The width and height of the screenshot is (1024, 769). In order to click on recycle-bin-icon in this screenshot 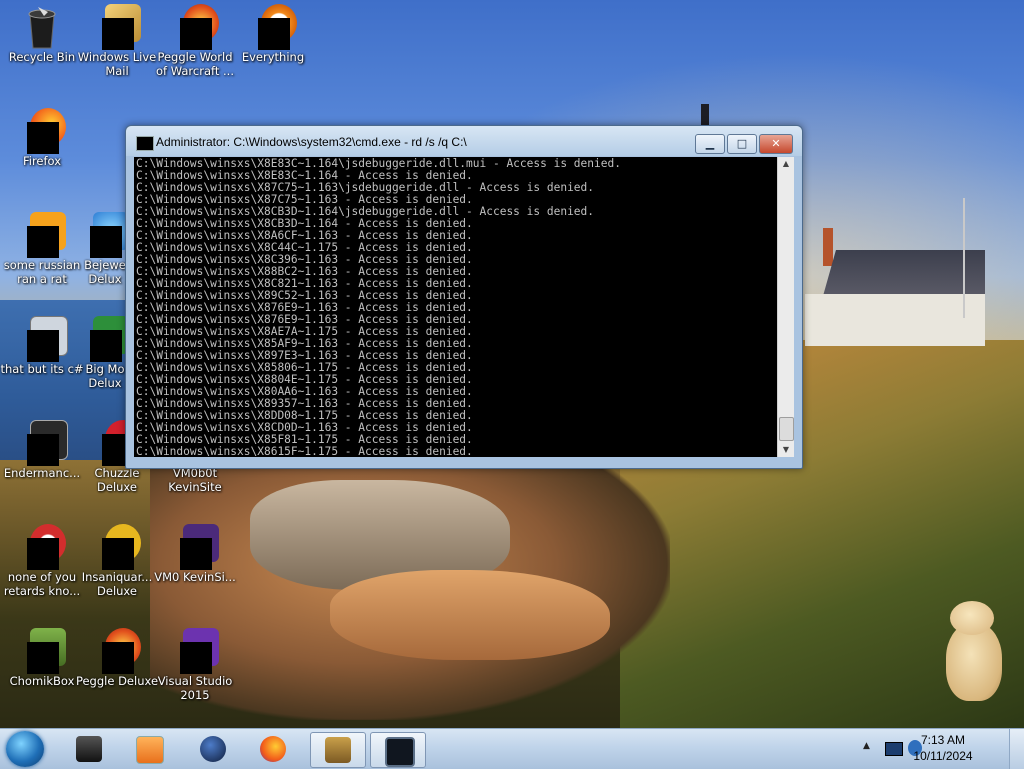, I will do `click(42, 26)`.